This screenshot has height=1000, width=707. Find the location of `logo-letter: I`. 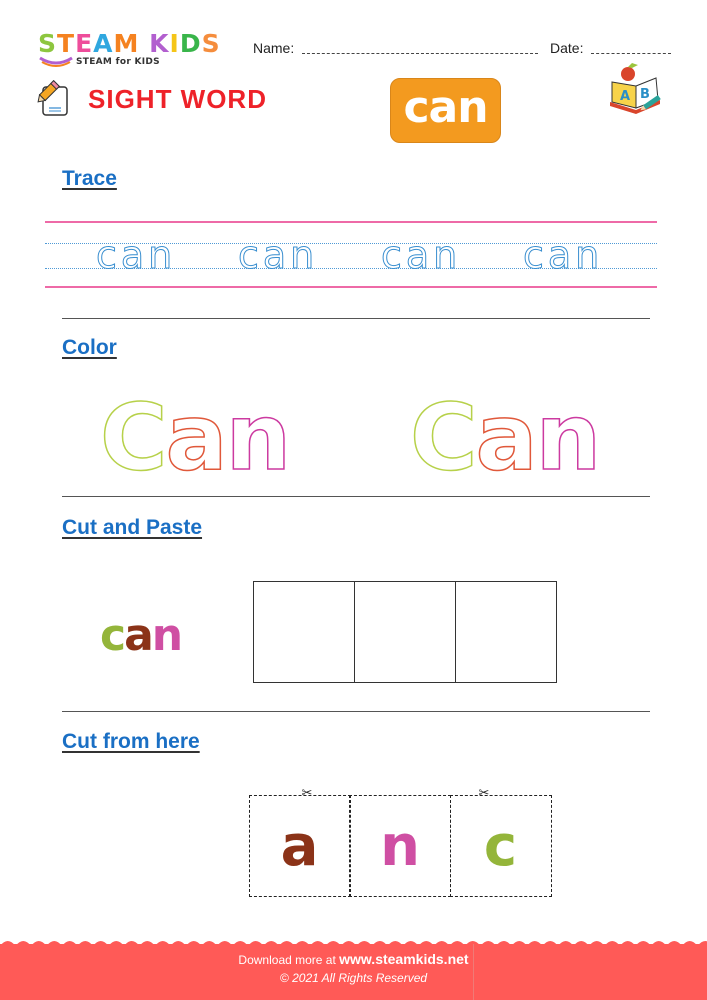

logo-letter: I is located at coordinates (174, 43).